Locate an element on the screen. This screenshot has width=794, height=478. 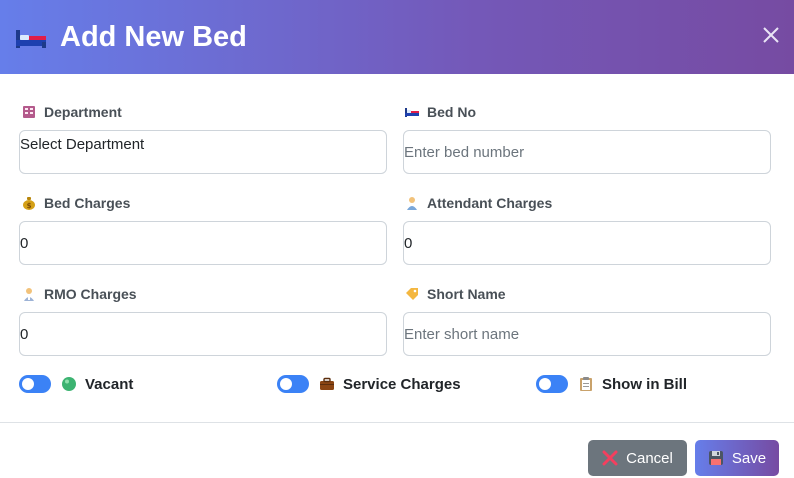
service-charges-label: Service Charges is located at coordinates (402, 384).